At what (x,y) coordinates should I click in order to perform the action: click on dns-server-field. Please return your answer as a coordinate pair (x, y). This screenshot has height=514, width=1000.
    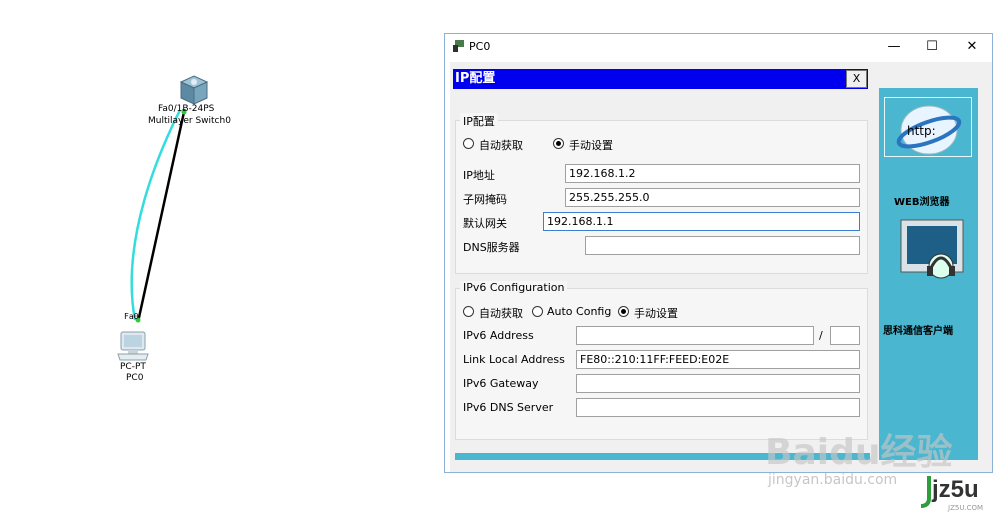
    Looking at the image, I should click on (722, 245).